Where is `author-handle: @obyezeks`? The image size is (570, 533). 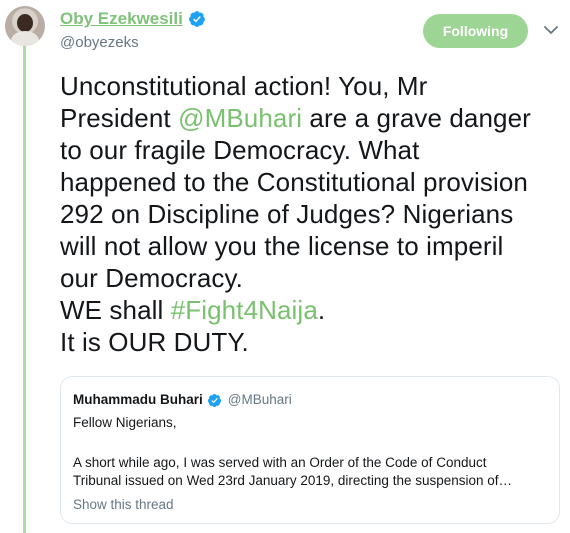
author-handle: @obyezeks is located at coordinates (99, 43).